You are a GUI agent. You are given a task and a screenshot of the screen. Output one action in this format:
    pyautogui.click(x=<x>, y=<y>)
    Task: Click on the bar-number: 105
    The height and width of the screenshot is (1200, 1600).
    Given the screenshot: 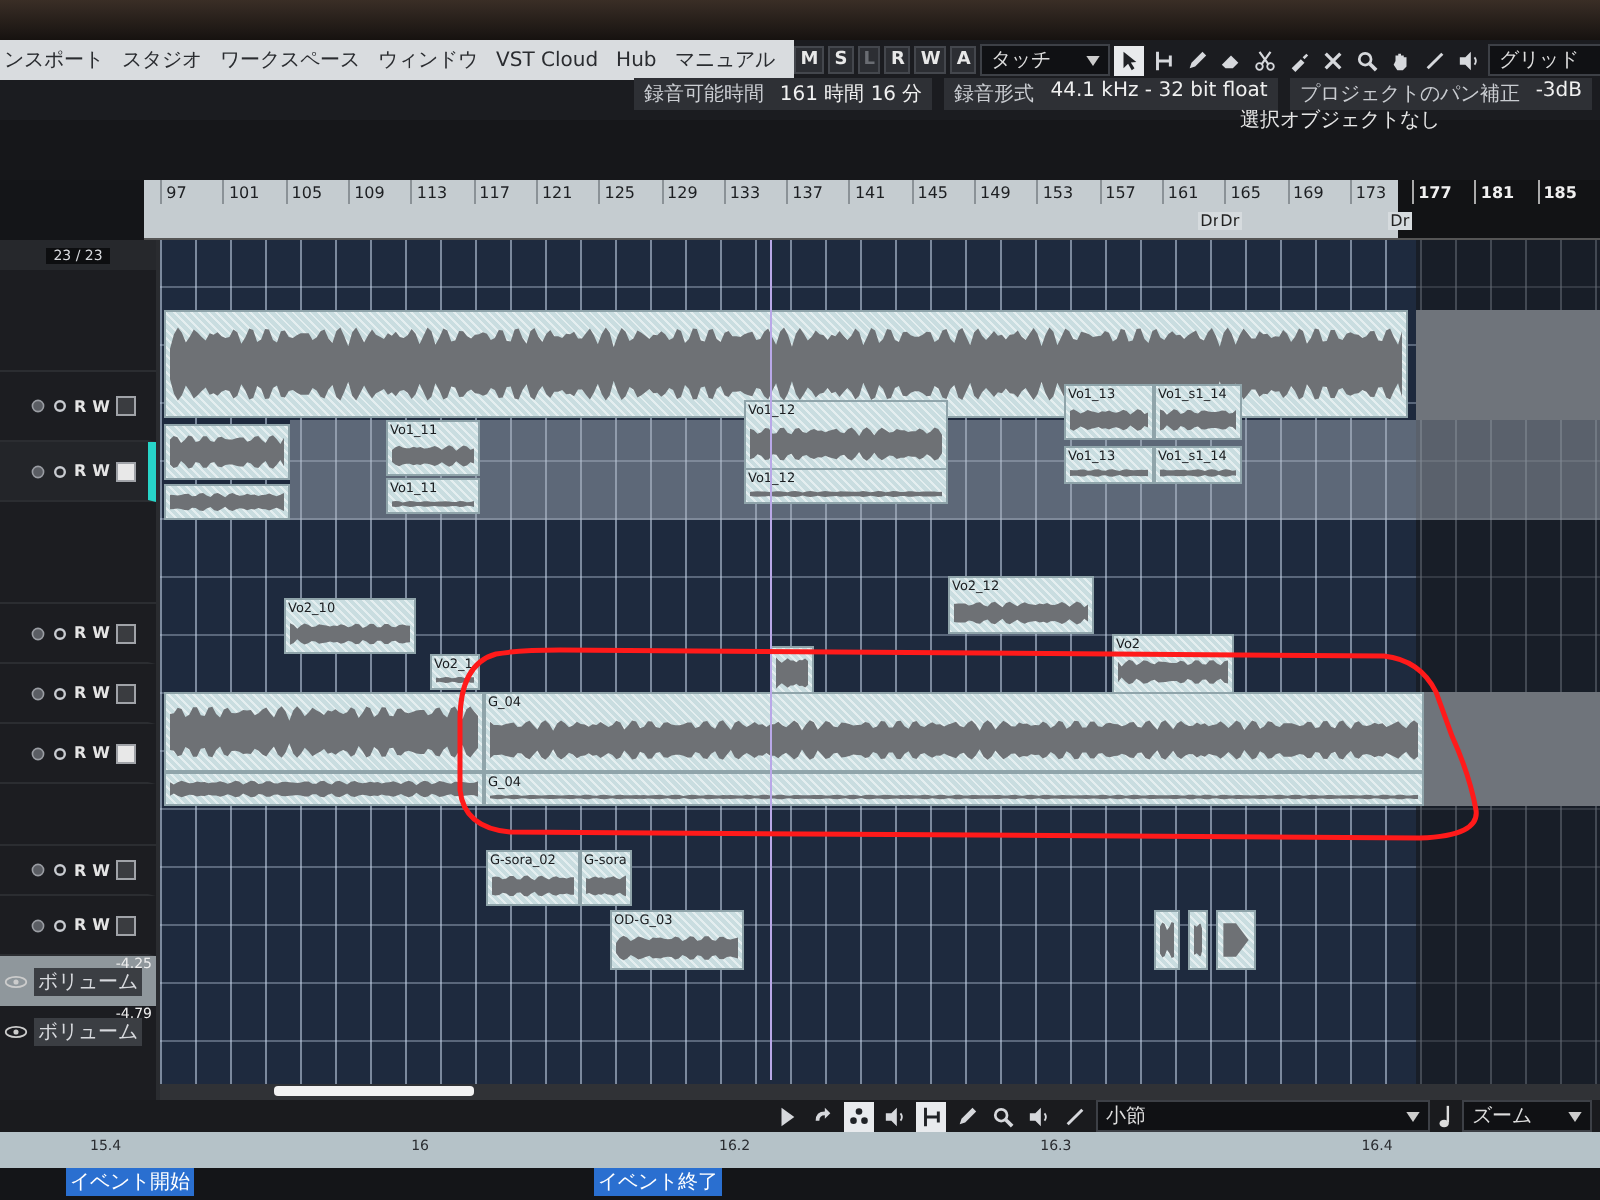 What is the action you would take?
    pyautogui.click(x=317, y=192)
    